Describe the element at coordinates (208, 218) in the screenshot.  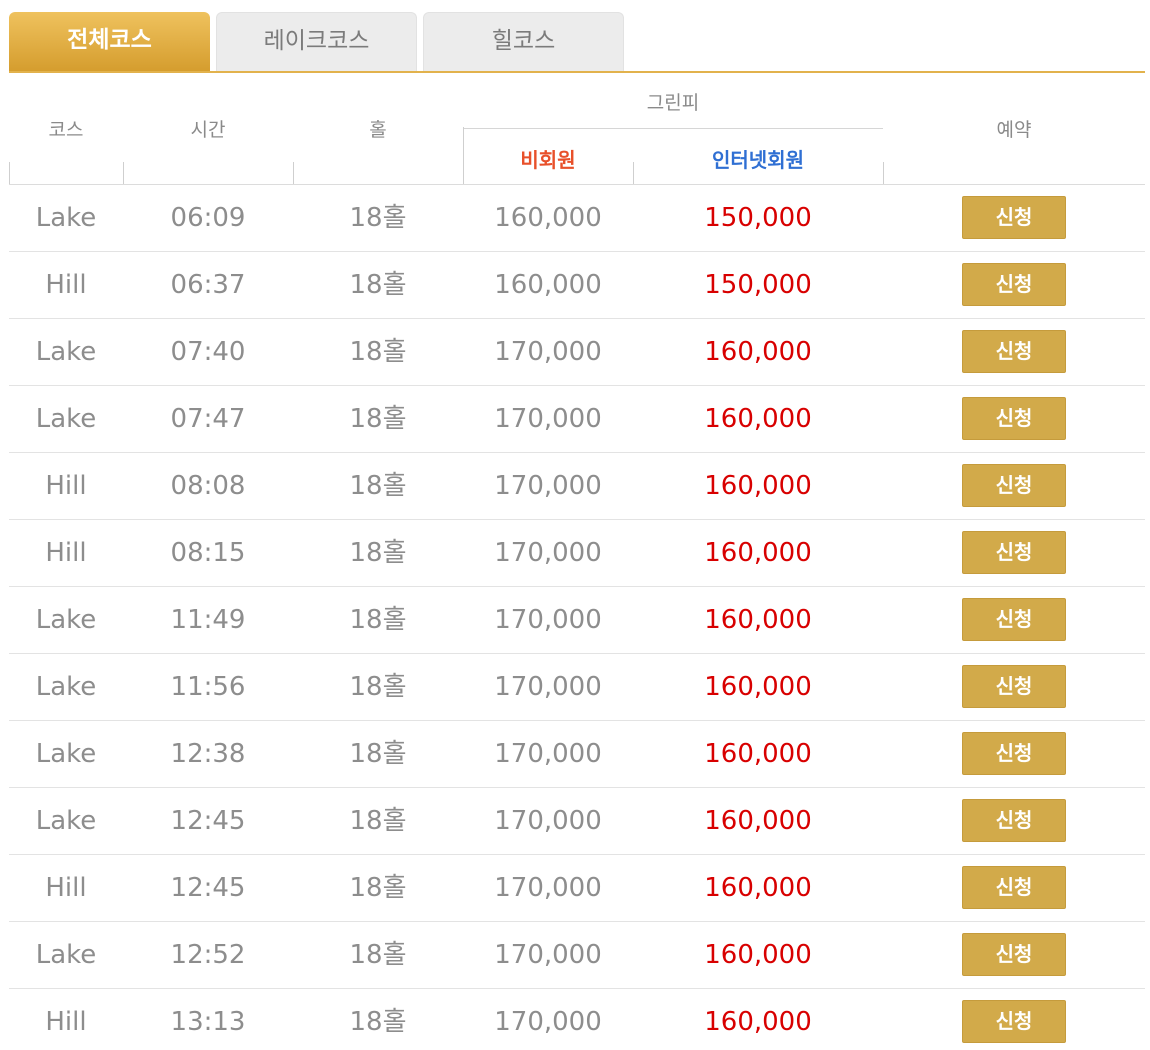
I see `time-cell: 06:09` at that location.